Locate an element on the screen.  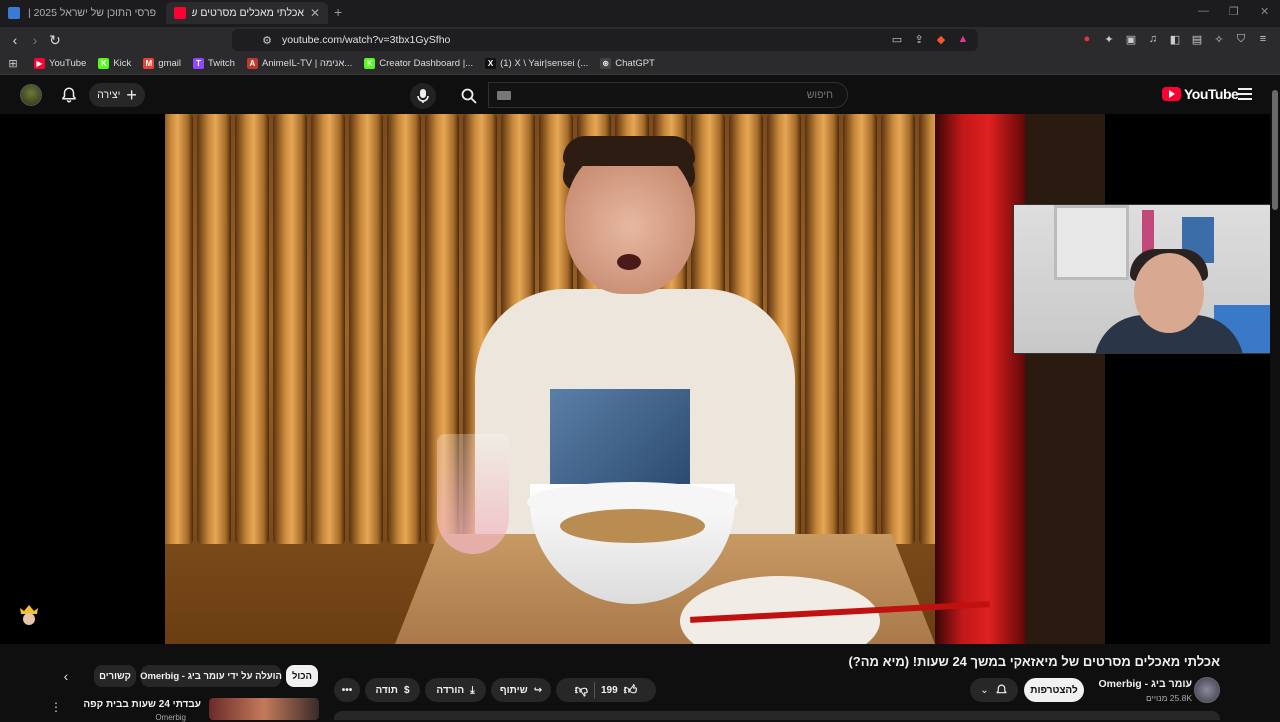
bookmark-label: gmail is located at coordinates (169, 63).